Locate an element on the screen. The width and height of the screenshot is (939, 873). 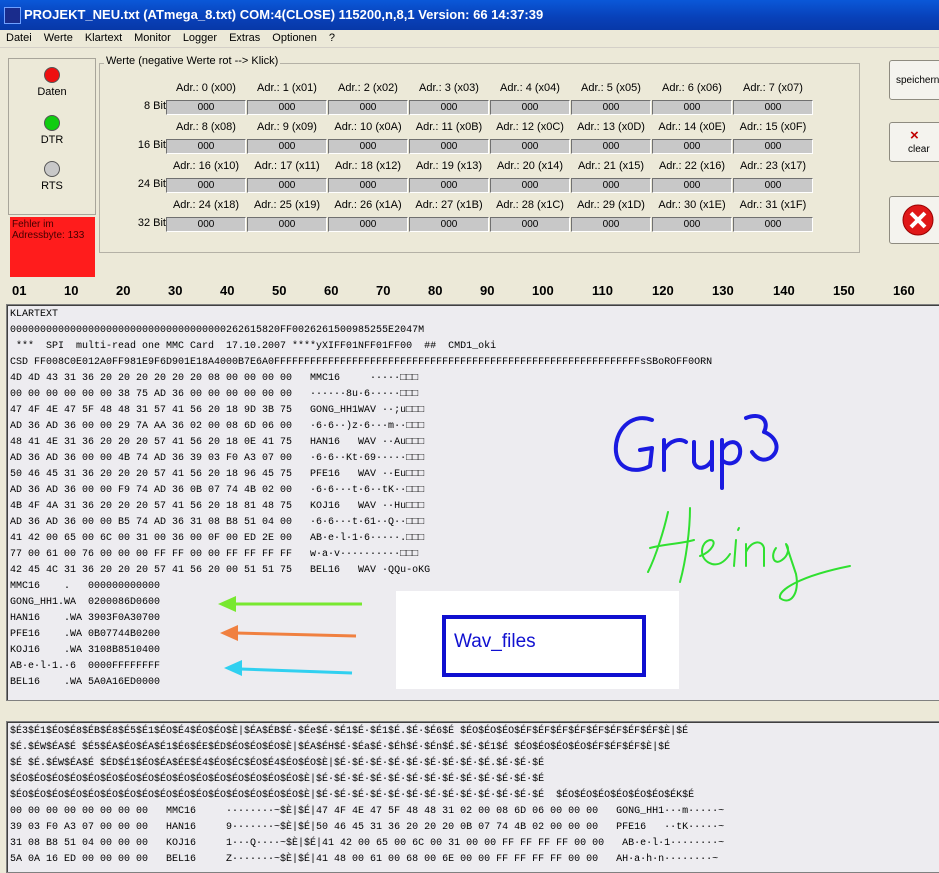
close-button is located at coordinates (914, 220).